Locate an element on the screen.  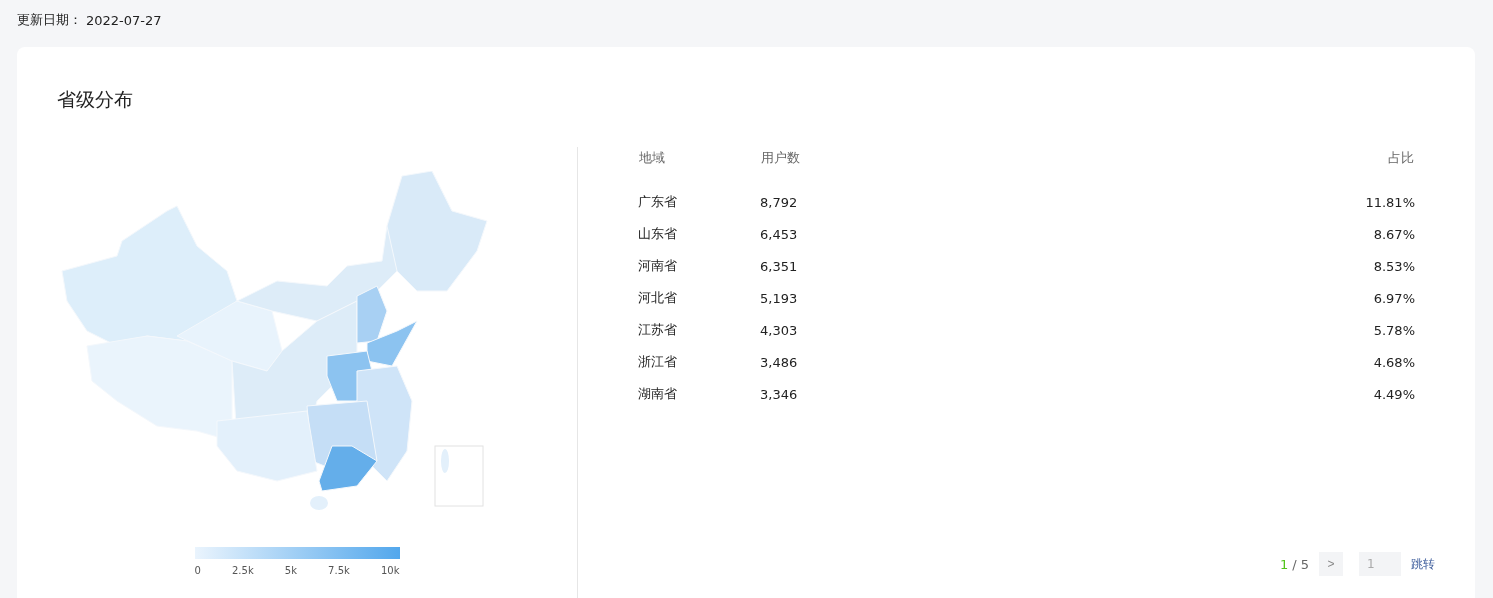
table-cell-text: 6,351 is located at coordinates (779, 266).